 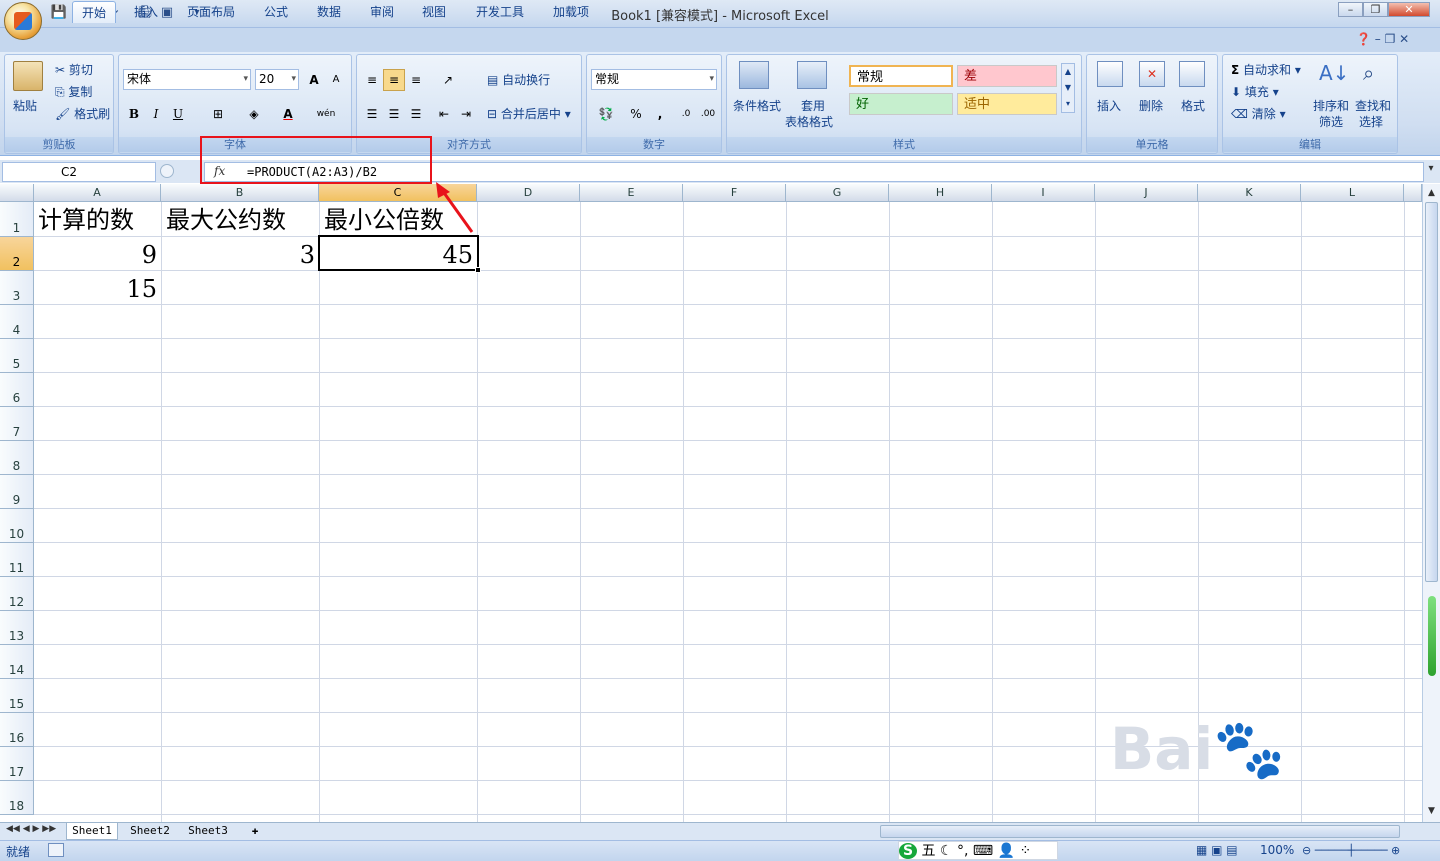 I want to click on namebox-splitter-icon, so click(x=167, y=171).